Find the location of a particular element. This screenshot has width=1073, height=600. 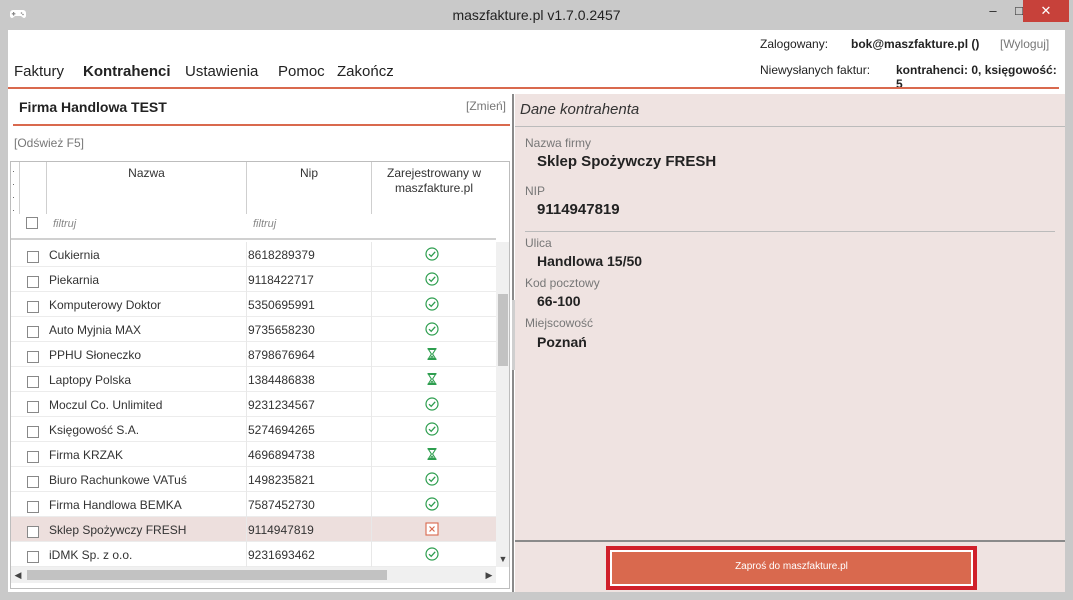

table-row: Firma KRZAK 4696894738 is located at coordinates (253, 454).